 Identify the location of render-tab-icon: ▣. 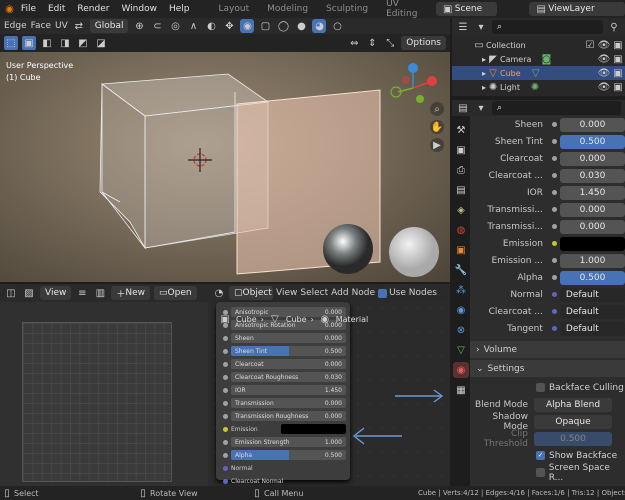
(461, 150).